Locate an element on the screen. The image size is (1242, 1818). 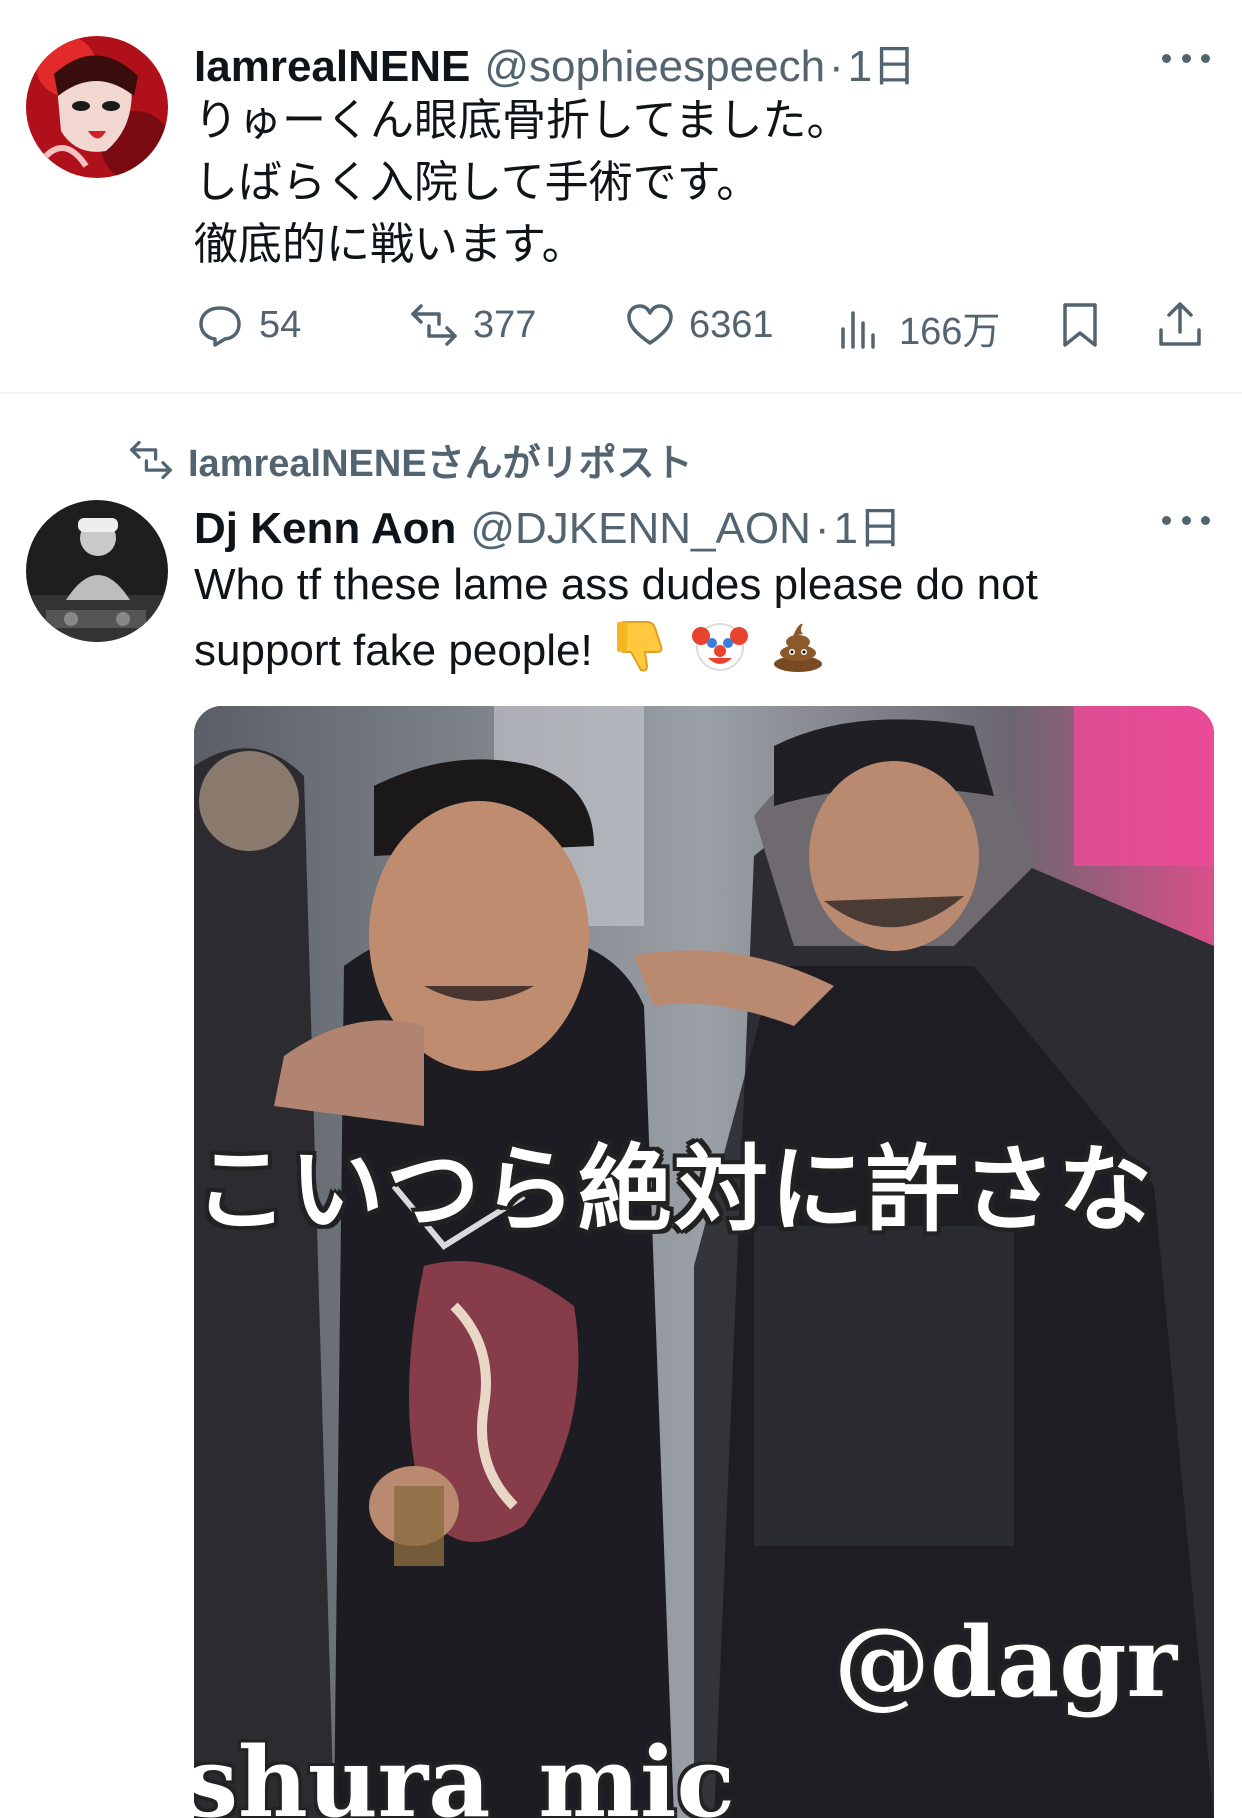
tweet-divider is located at coordinates (621, 393).